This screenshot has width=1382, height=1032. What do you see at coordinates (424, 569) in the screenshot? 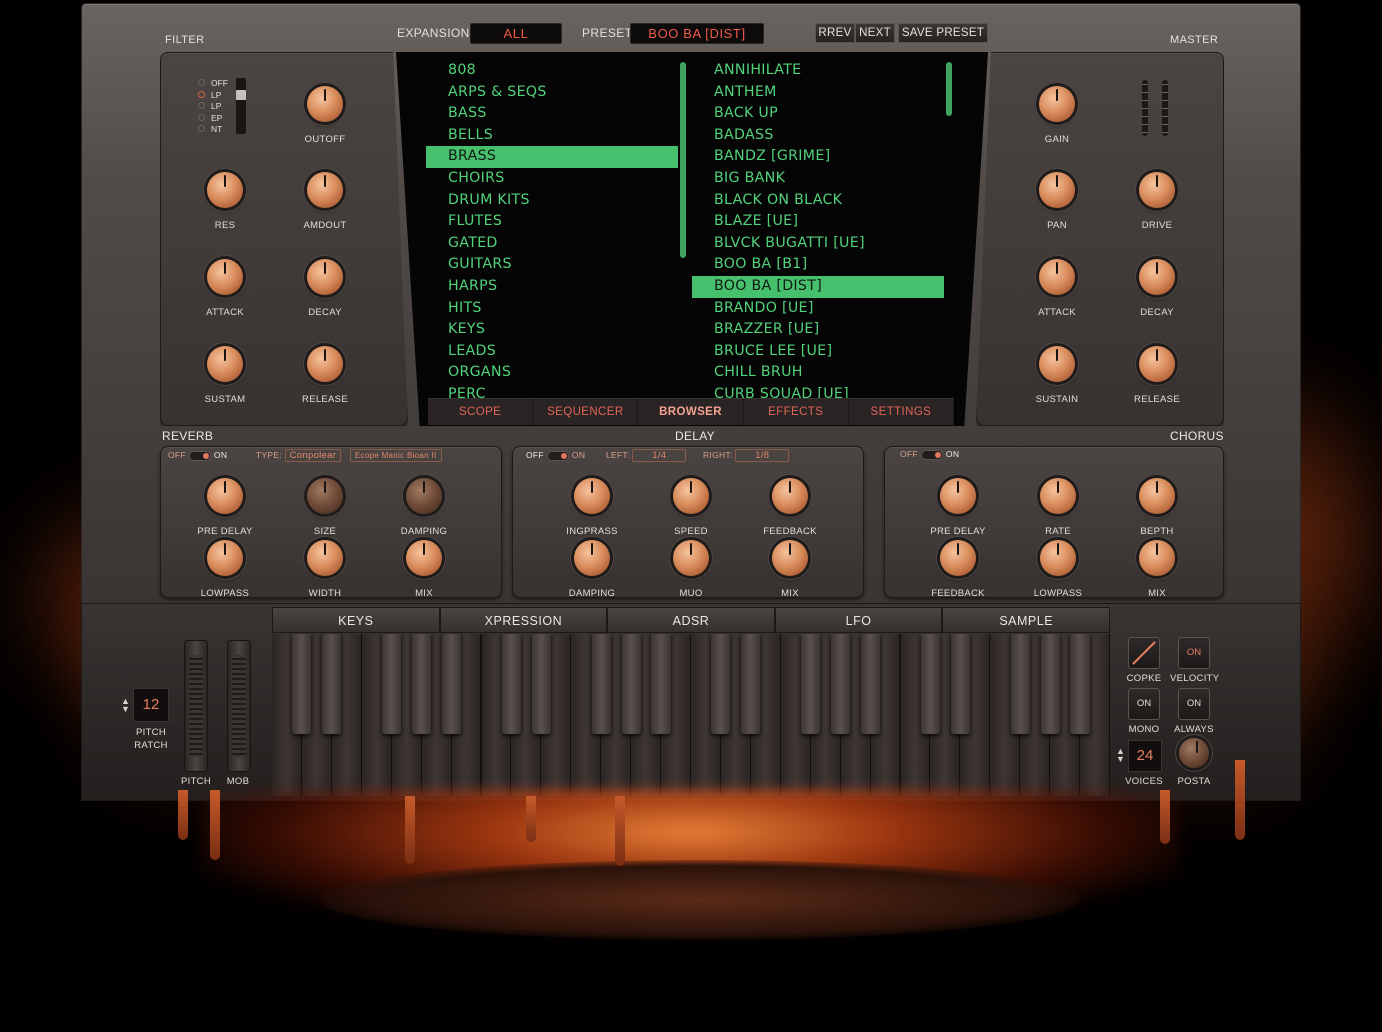
I see `reverb-mix-knob: MIX` at bounding box center [424, 569].